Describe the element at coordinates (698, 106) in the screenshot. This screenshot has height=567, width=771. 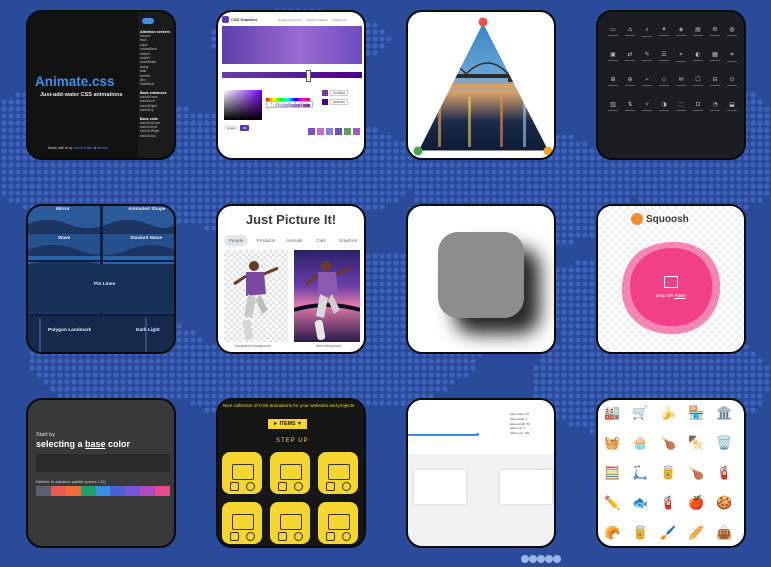
I see `icon-cell: ⊡` at that location.